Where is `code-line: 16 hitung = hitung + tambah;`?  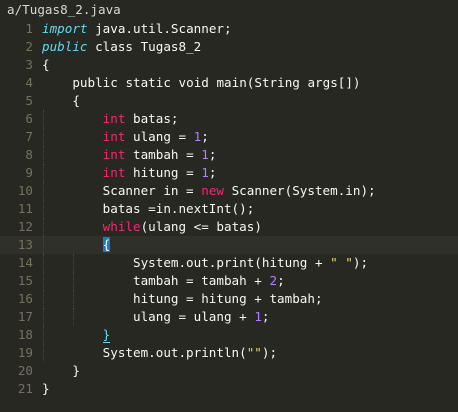 code-line: 16 hitung = hitung + tambah; is located at coordinates (229, 299).